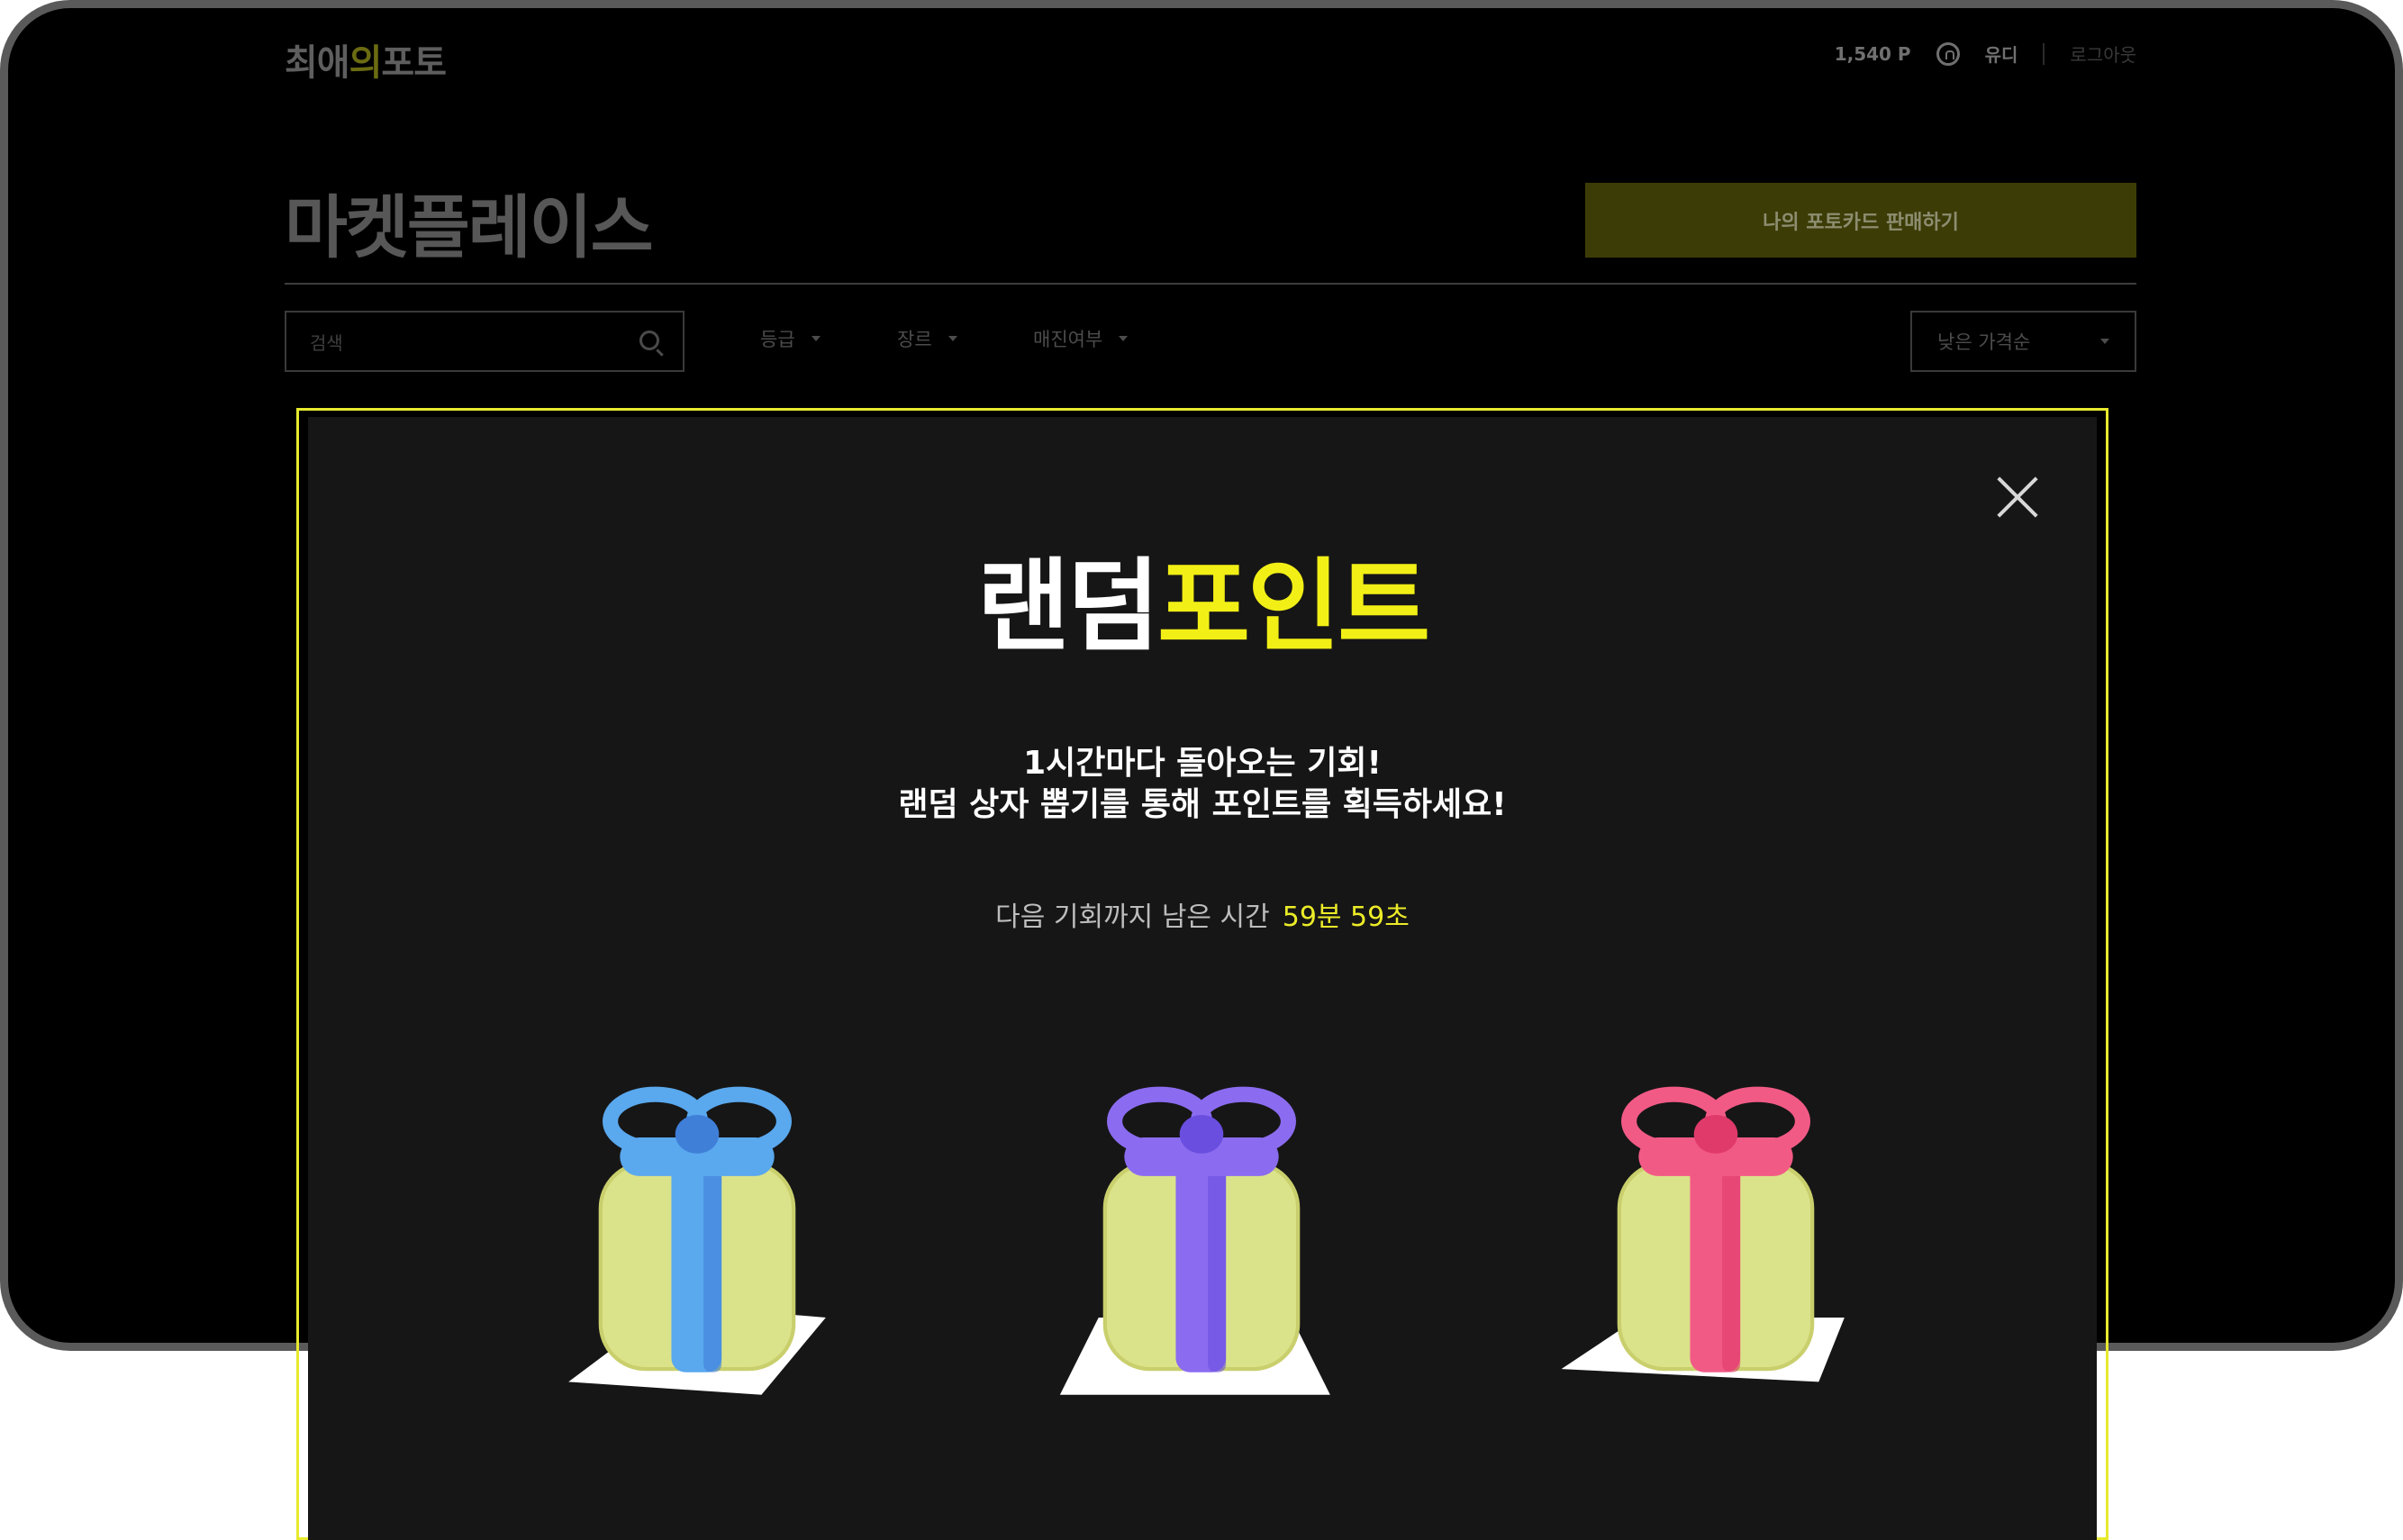  Describe the element at coordinates (1068, 607) in the screenshot. I see `modal-title-white: 랜덤` at that location.